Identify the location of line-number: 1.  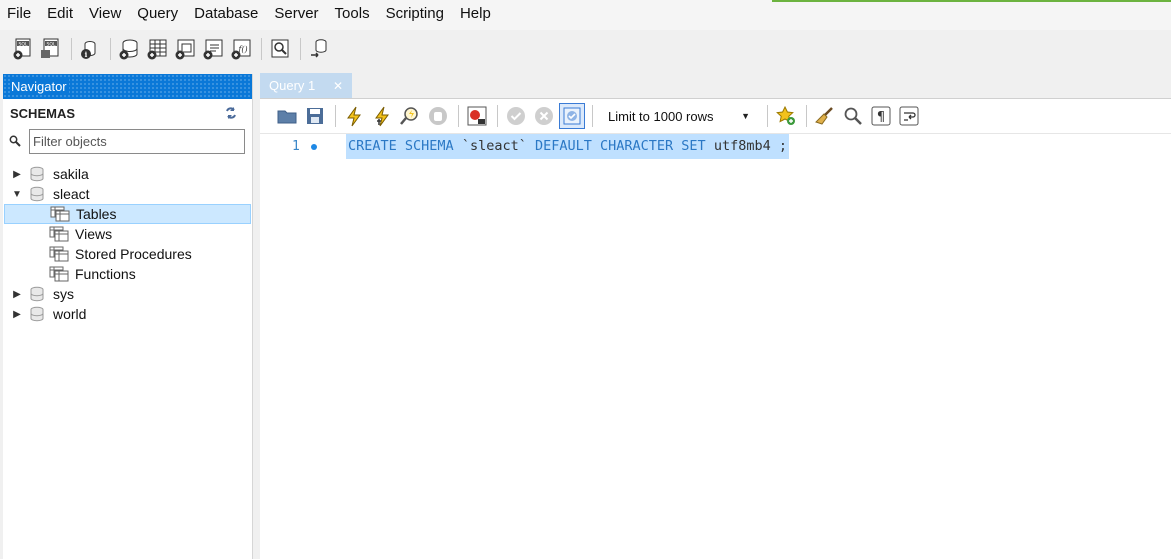
(296, 146).